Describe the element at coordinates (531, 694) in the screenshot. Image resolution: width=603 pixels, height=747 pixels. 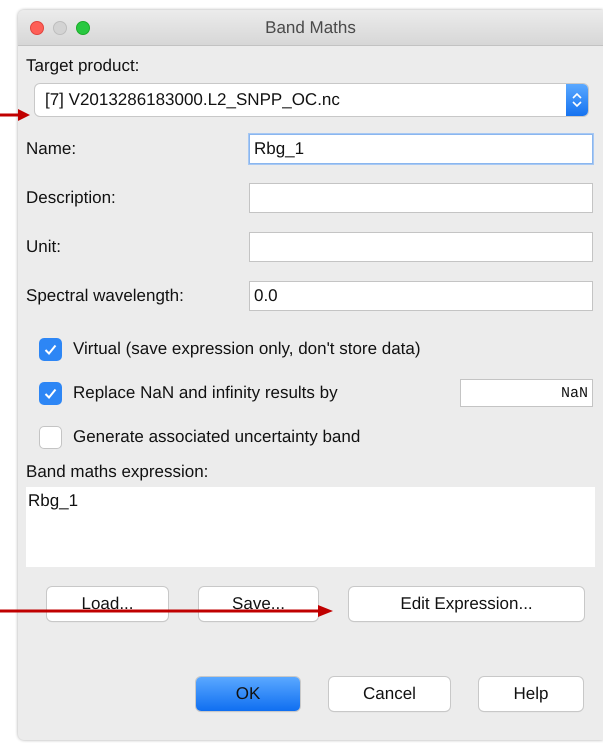
I see `dialog-button: Help` at that location.